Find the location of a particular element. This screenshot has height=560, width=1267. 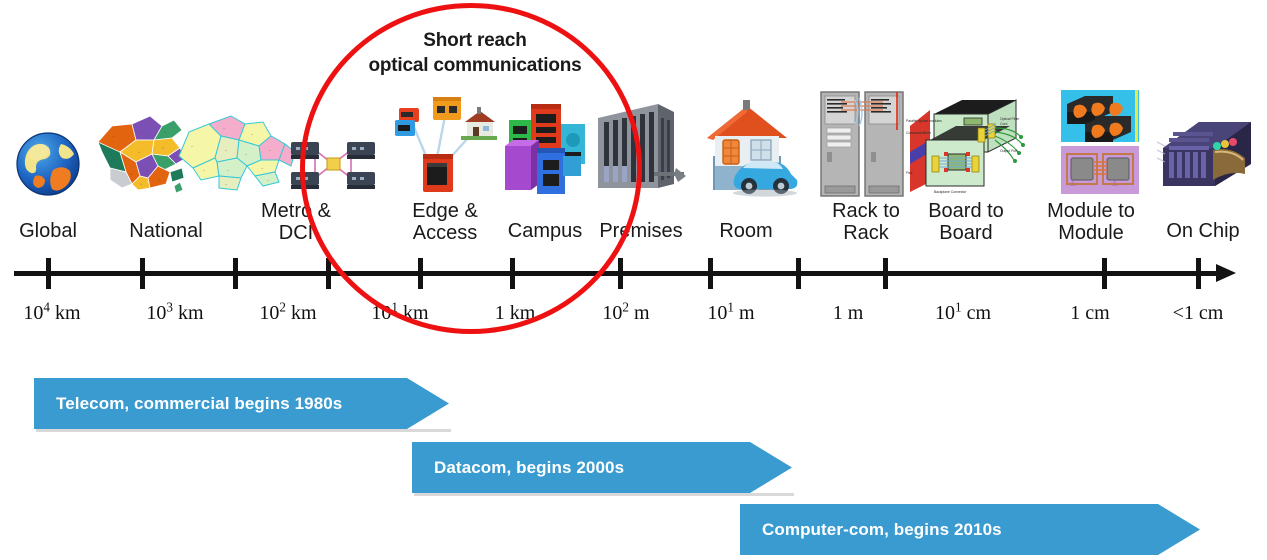

banner-datacom-label: Datacom, begins 2000s is located at coordinates (529, 467).